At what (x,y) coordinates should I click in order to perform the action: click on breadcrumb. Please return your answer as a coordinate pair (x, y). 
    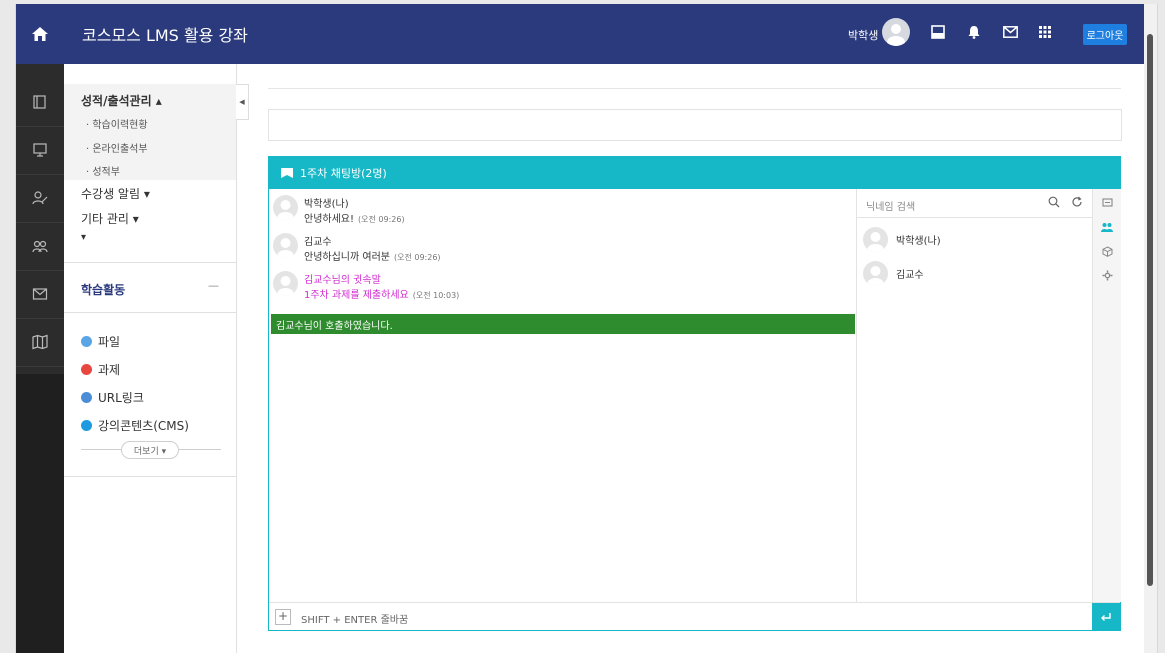
    Looking at the image, I should click on (694, 76).